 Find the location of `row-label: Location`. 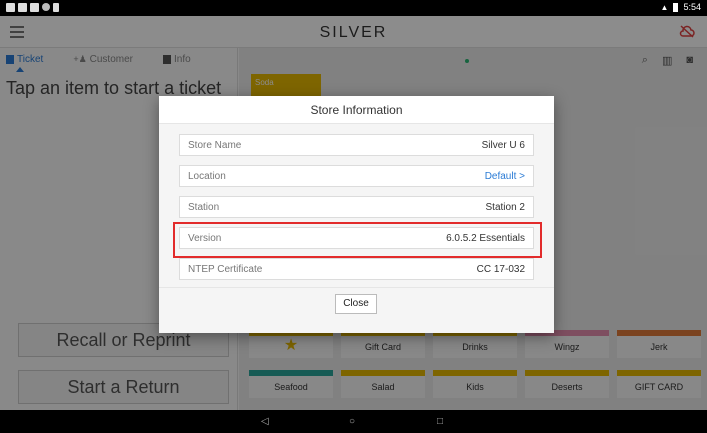

row-label: Location is located at coordinates (207, 176).